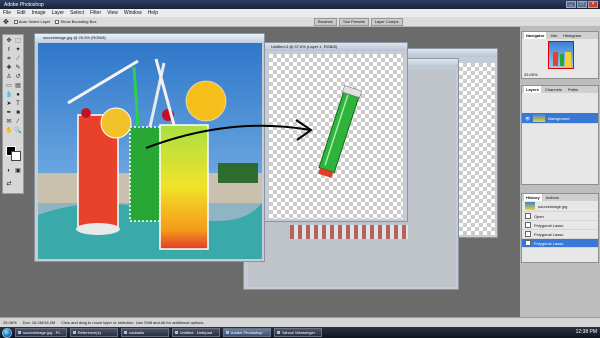  Describe the element at coordinates (535, 35) in the screenshot. I see `tab-navigator: Navigator` at that location.